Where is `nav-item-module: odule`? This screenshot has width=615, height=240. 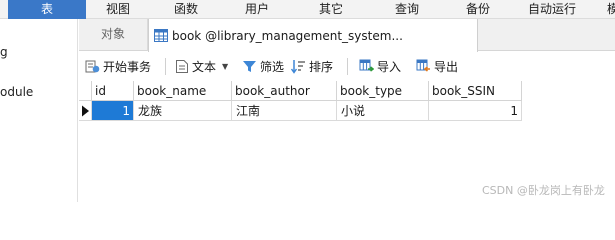
nav-item-module: odule is located at coordinates (16, 92).